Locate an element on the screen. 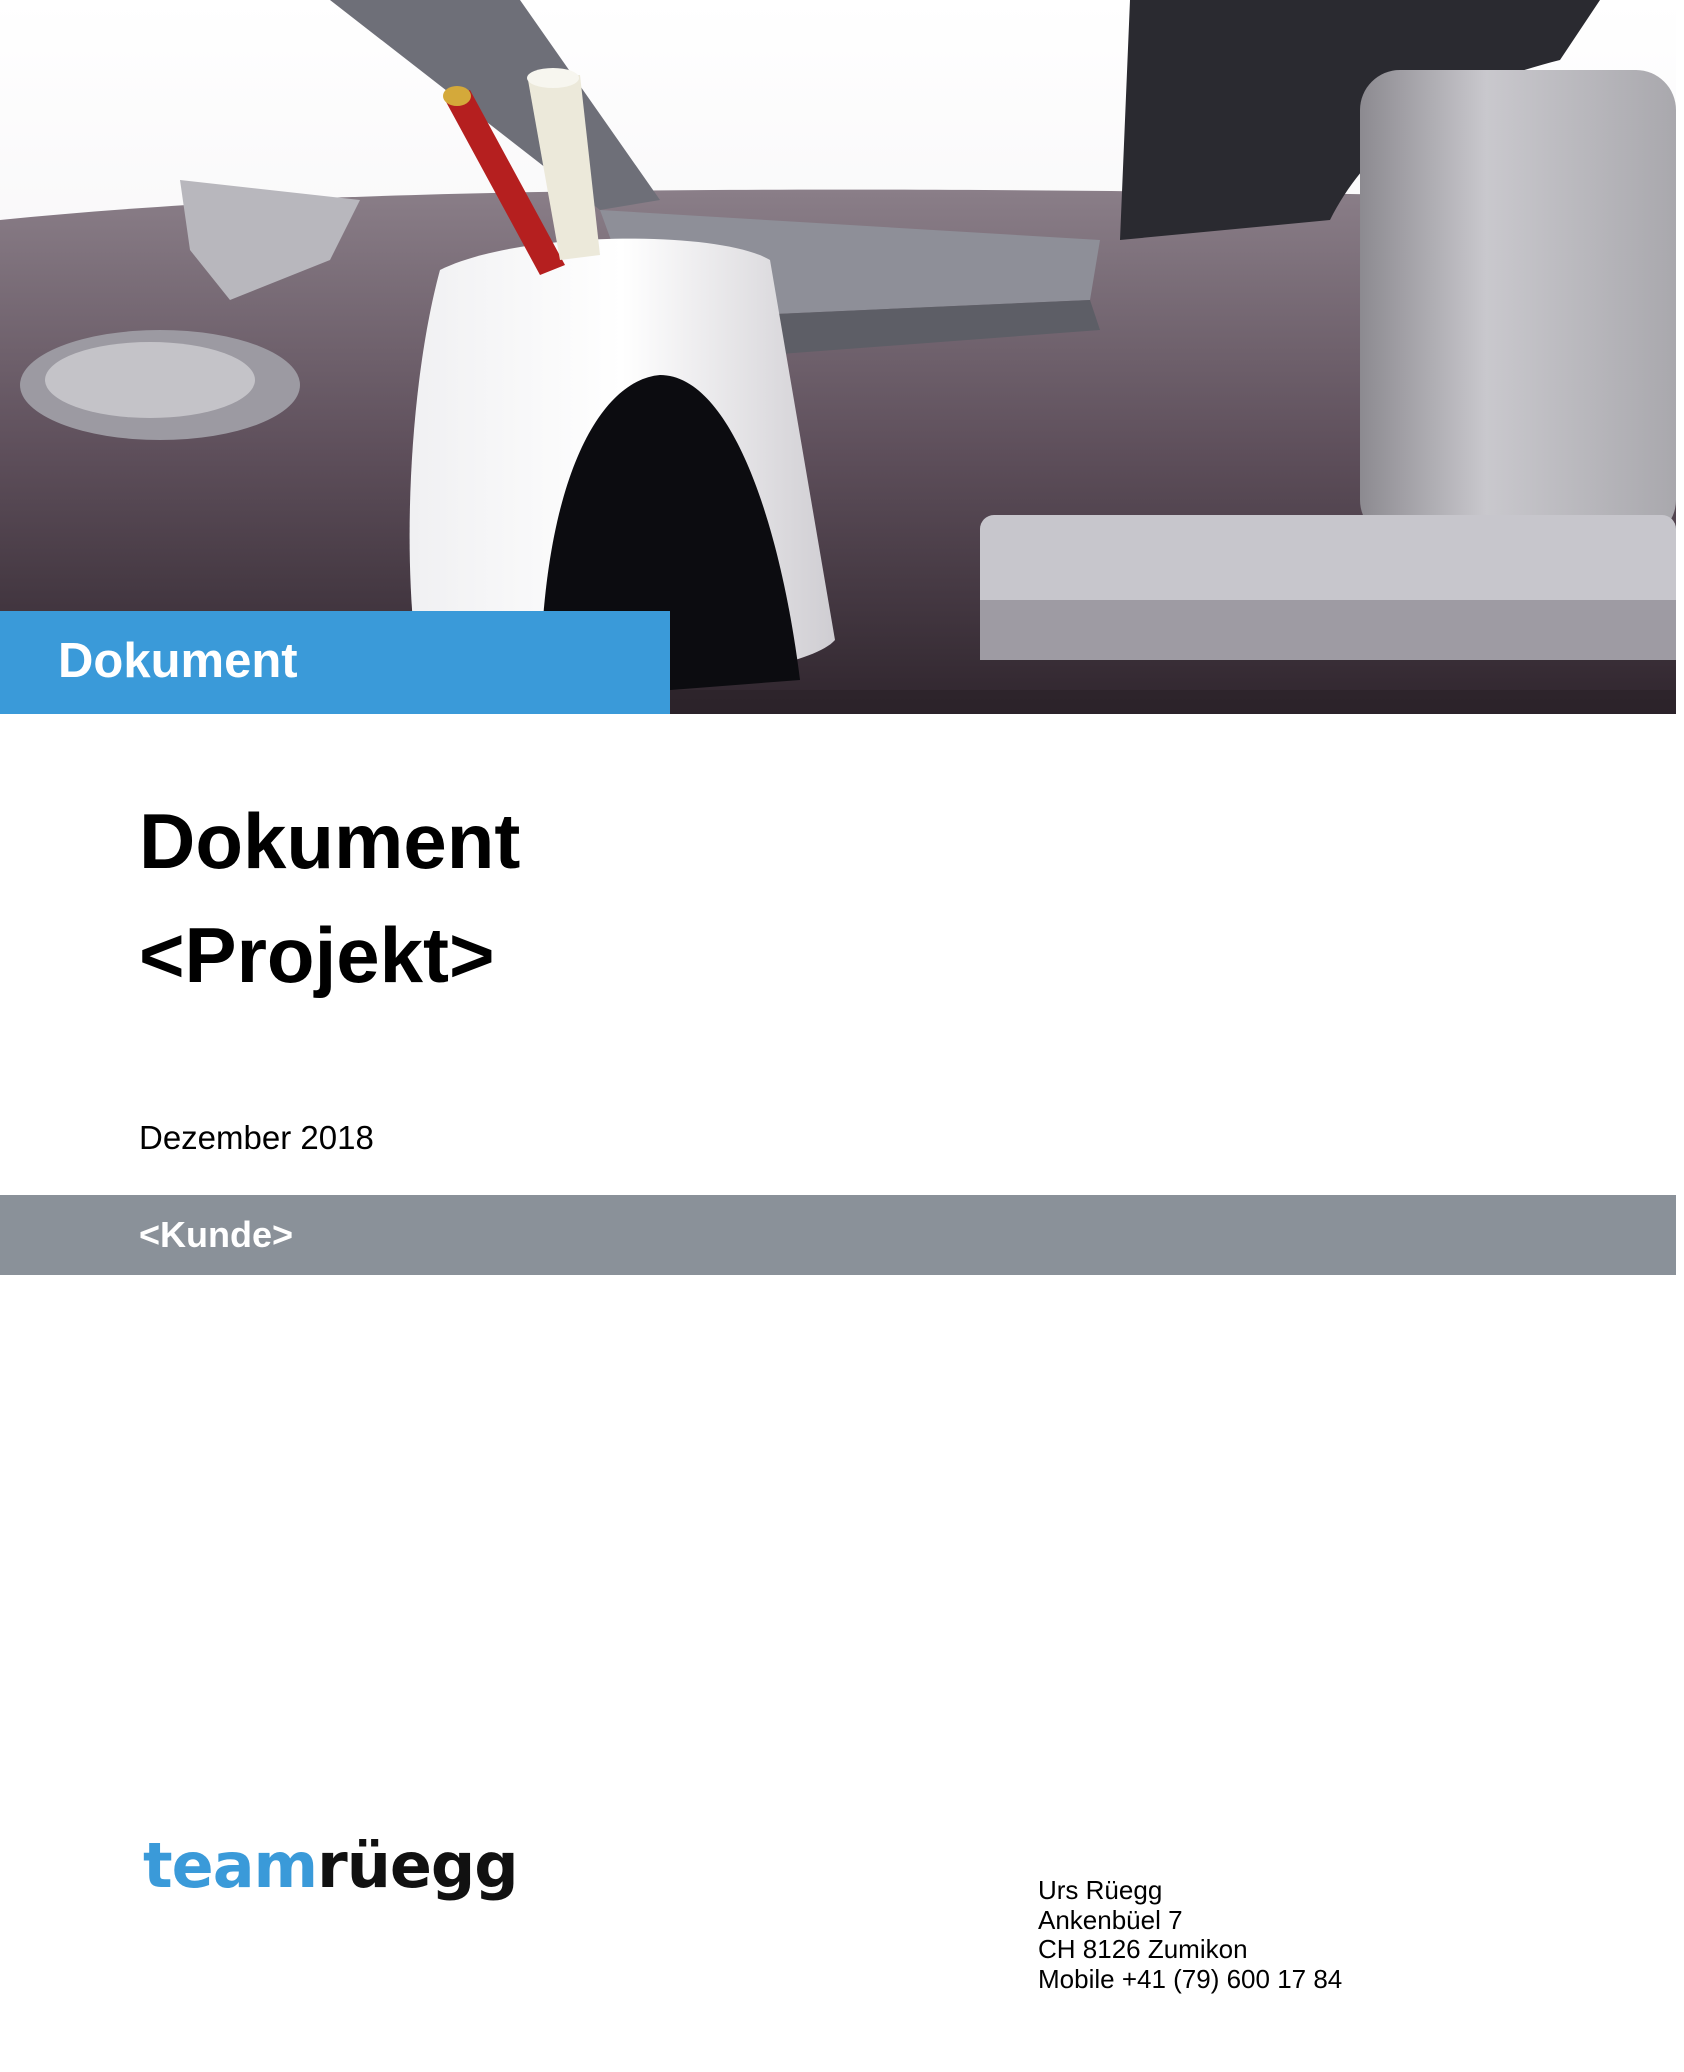 Image resolution: width=1684 pixels, height=2072 pixels. document-title: Dokument <Projekt> is located at coordinates (329, 898).